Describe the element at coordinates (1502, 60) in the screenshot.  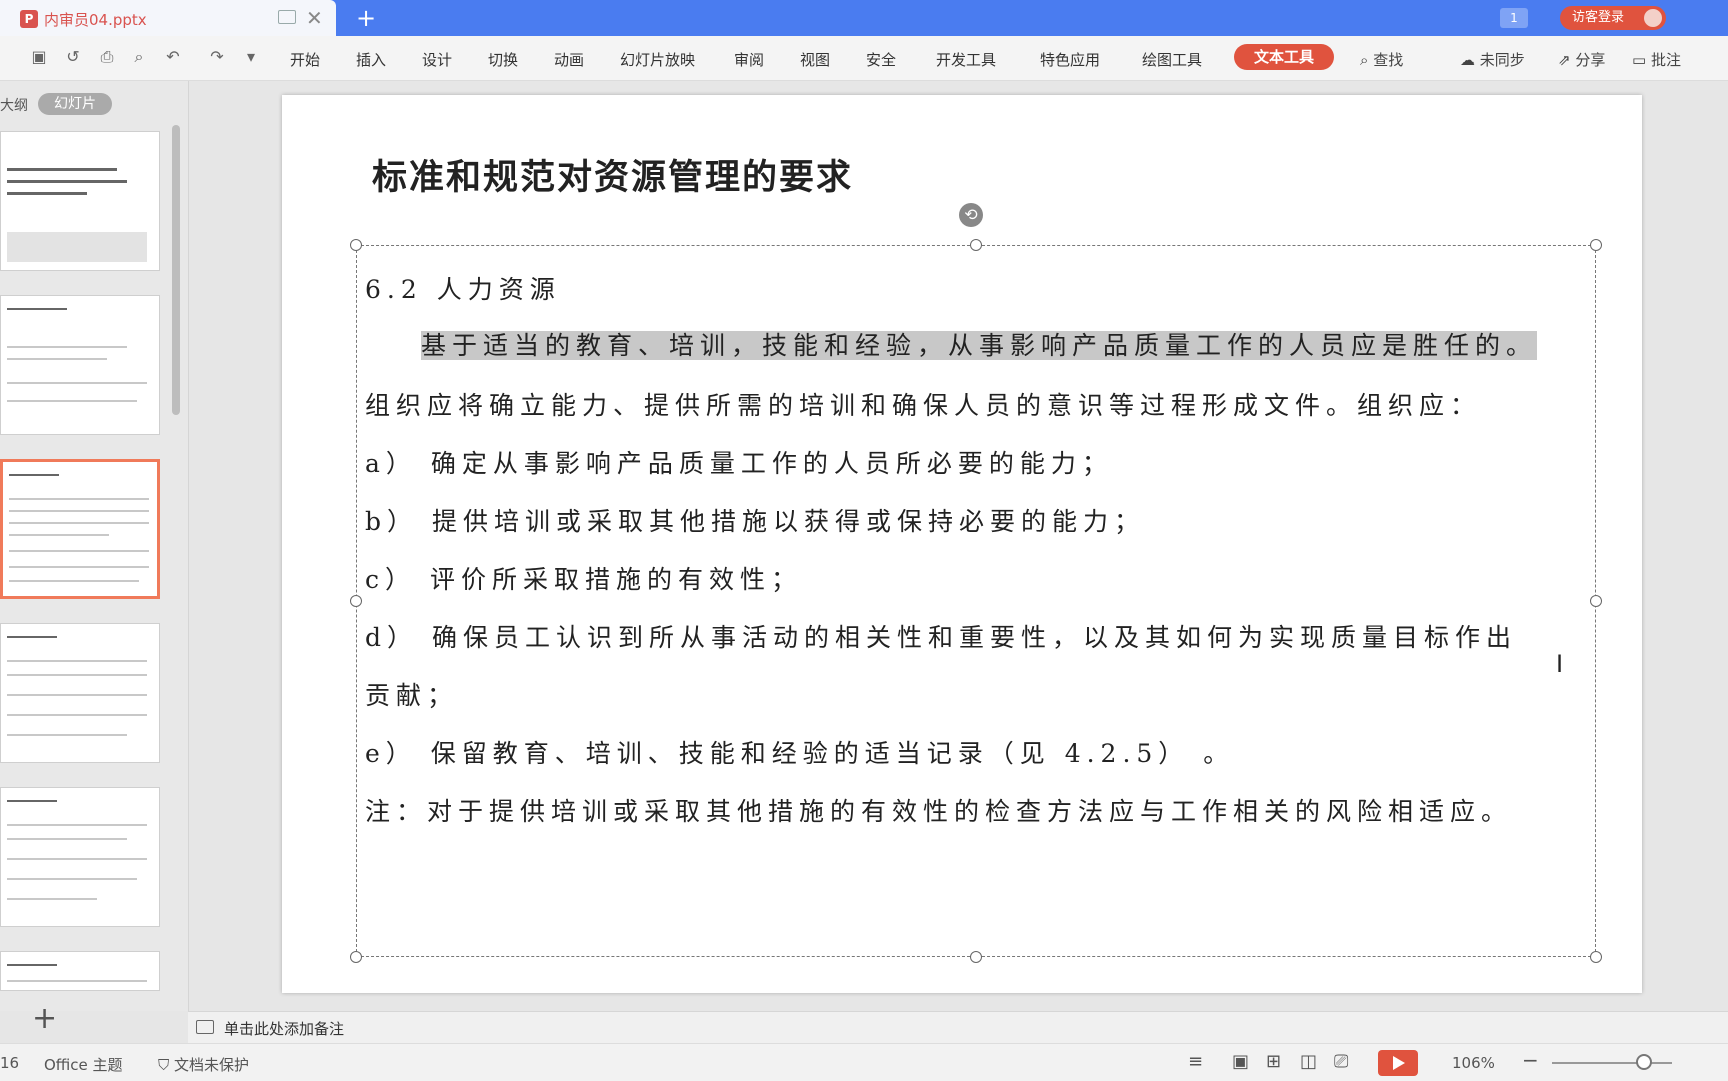
I see `sync-label: 未同步` at that location.